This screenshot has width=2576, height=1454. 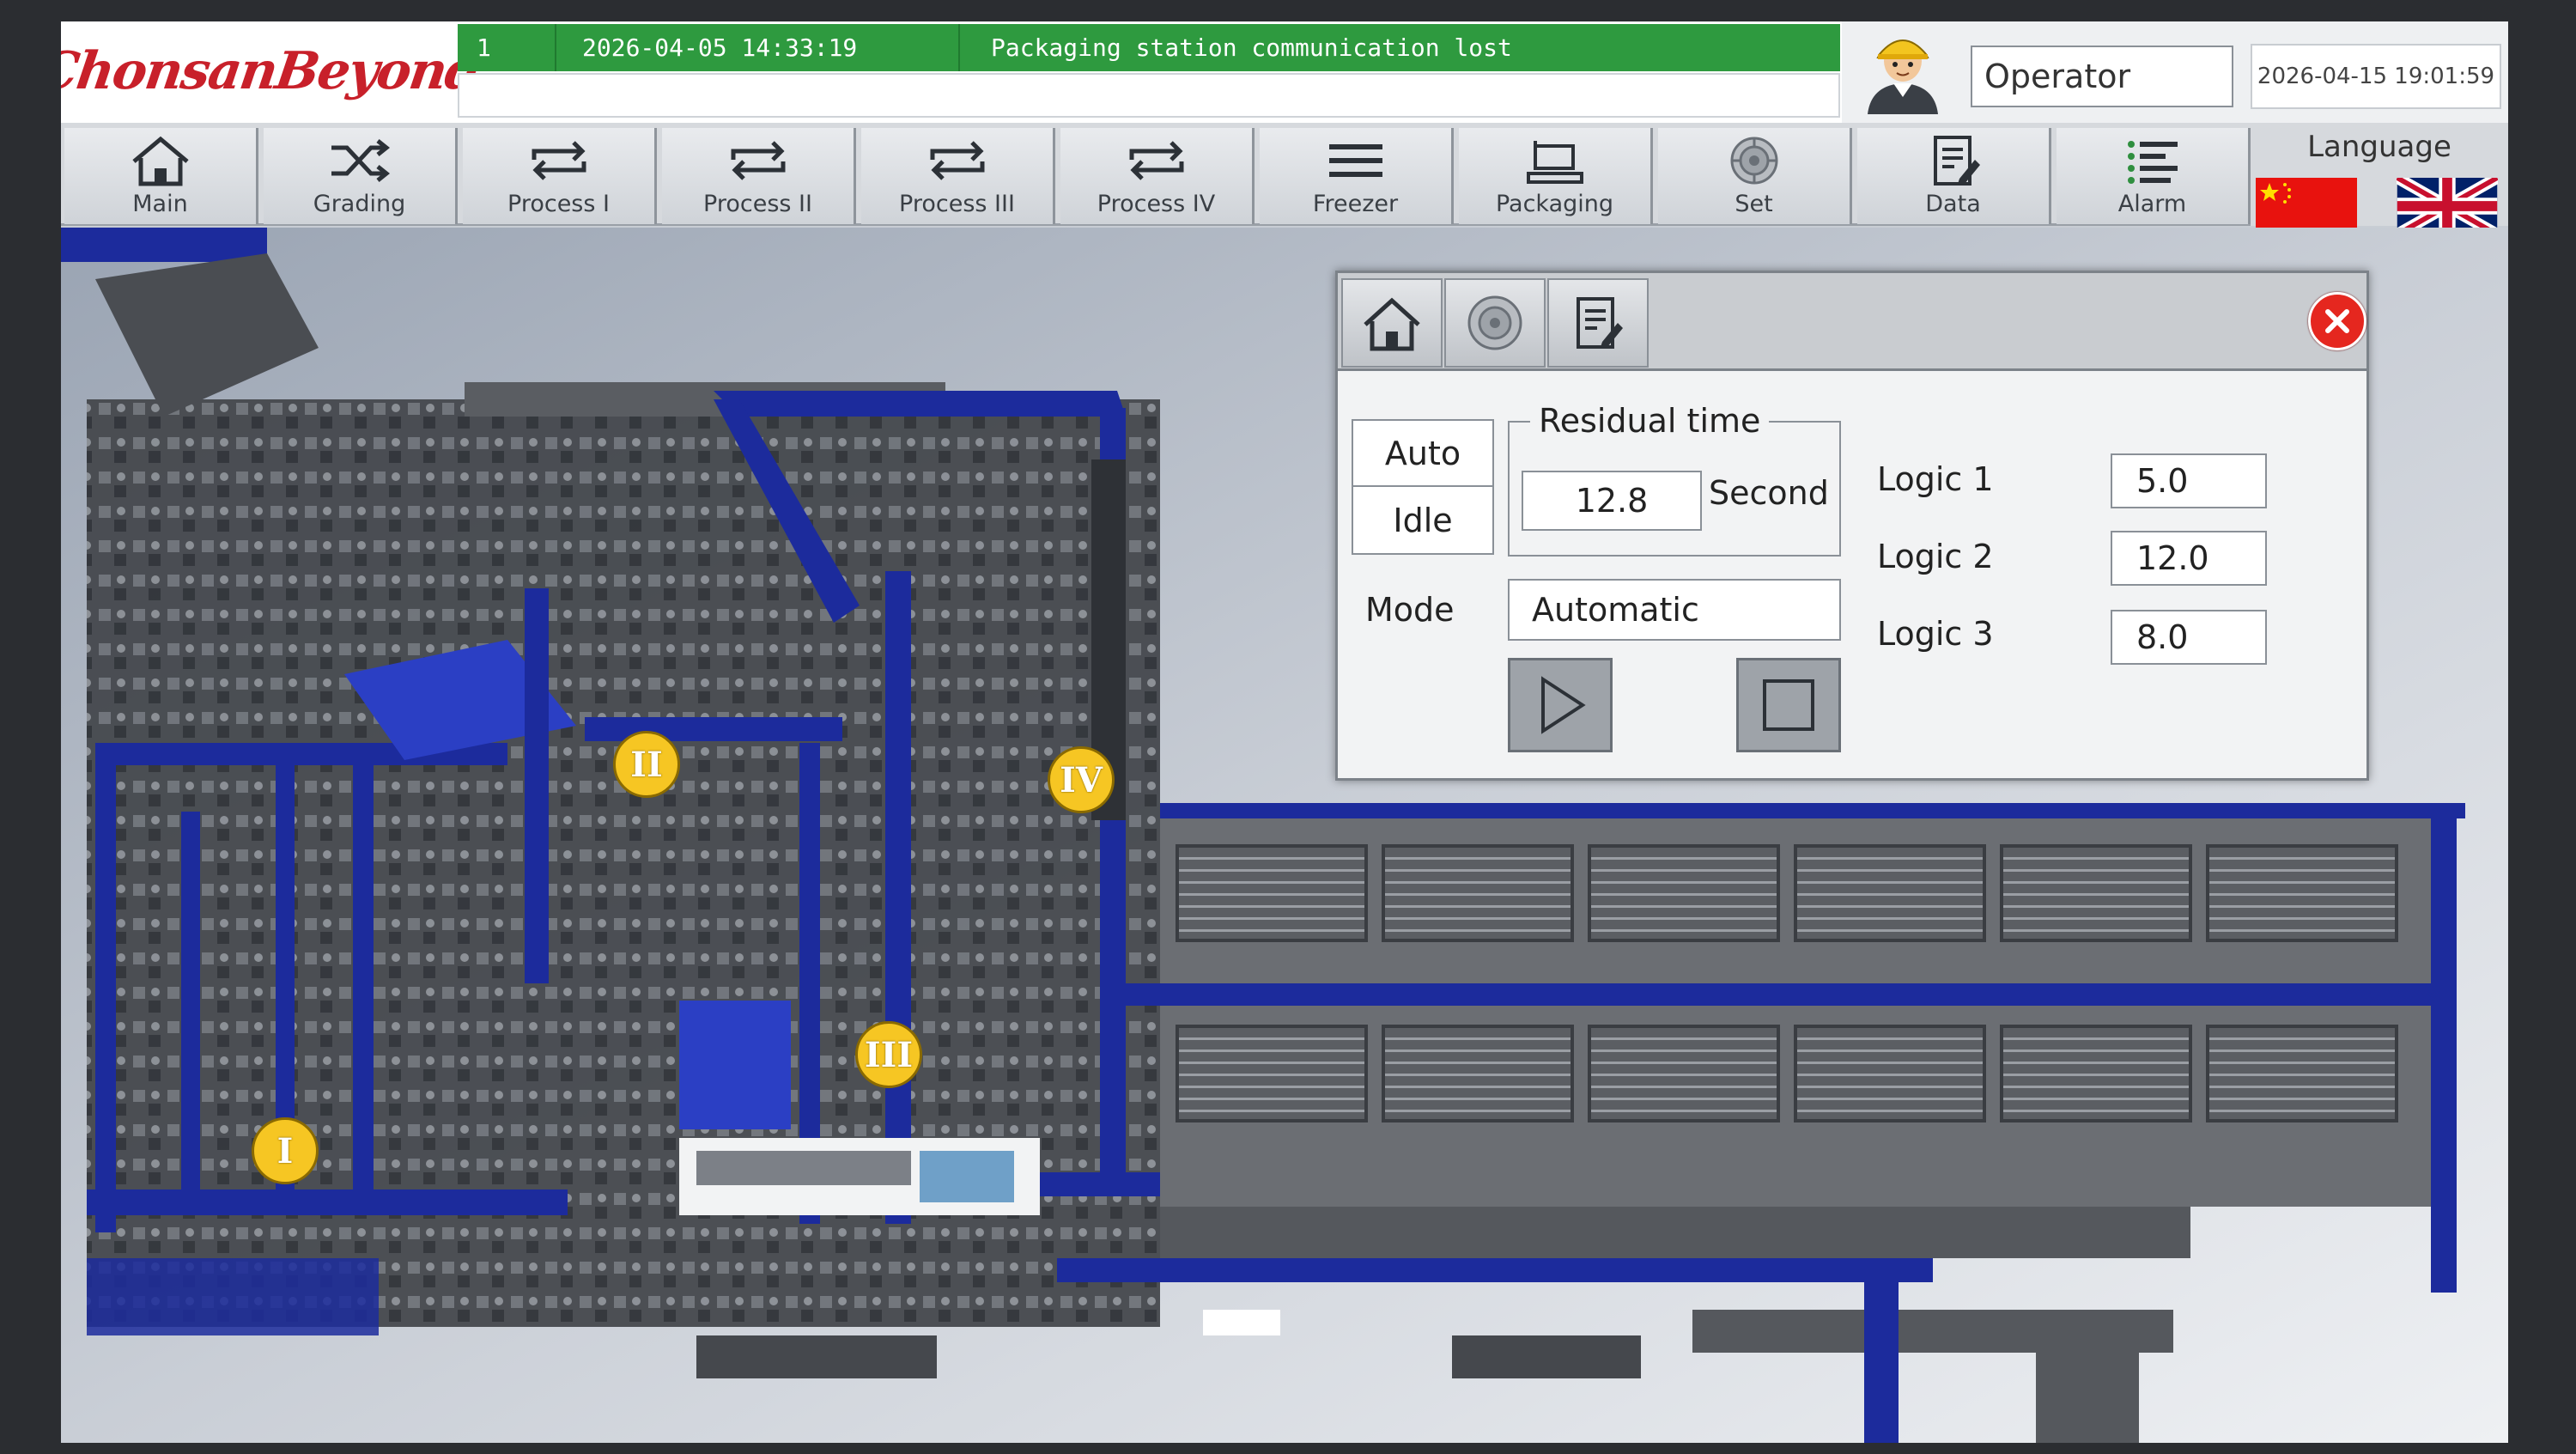 I want to click on alarm-index: 1, so click(x=507, y=47).